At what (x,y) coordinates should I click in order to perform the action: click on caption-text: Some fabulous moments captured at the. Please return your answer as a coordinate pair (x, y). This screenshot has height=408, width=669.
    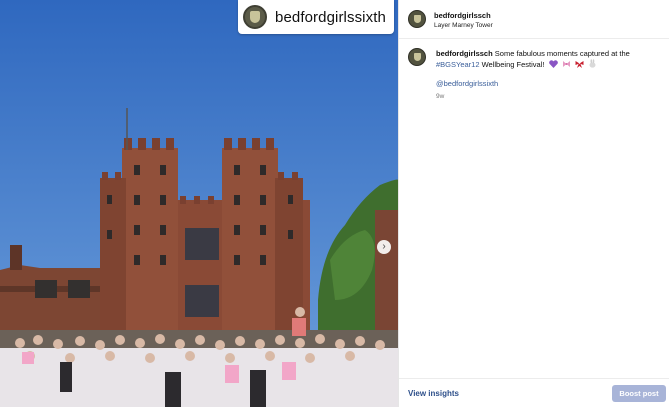
    Looking at the image, I should click on (562, 53).